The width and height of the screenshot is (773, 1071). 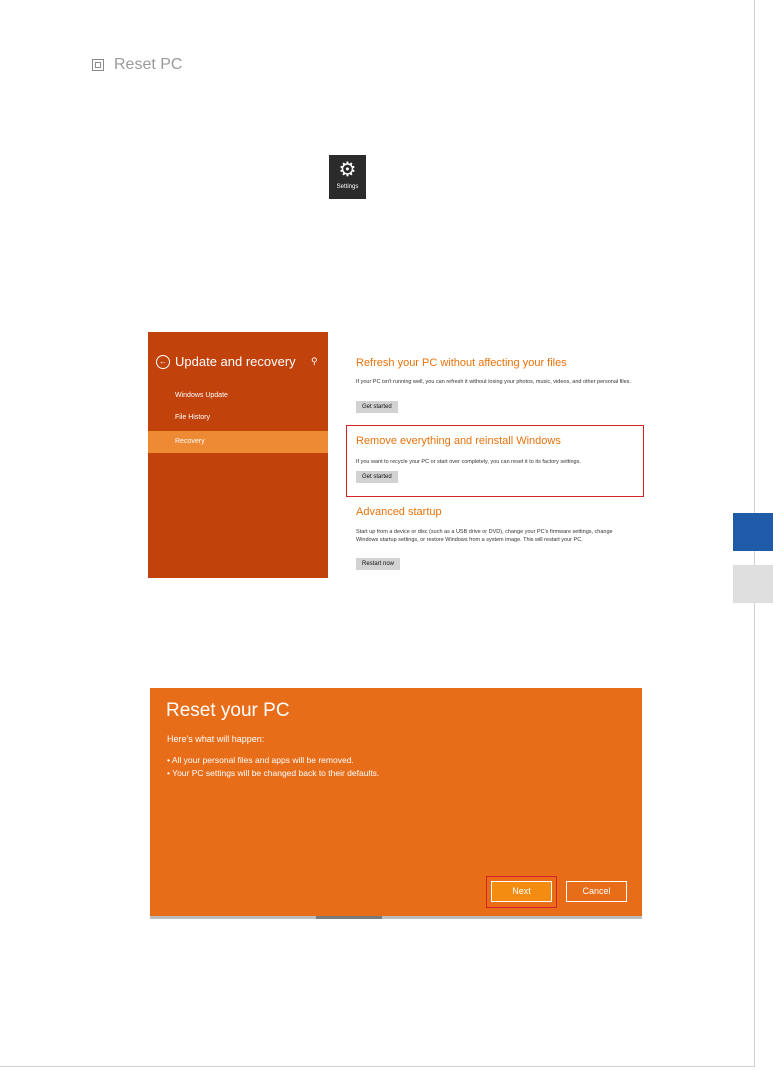 What do you see at coordinates (753, 584) in the screenshot?
I see `chapter-tab` at bounding box center [753, 584].